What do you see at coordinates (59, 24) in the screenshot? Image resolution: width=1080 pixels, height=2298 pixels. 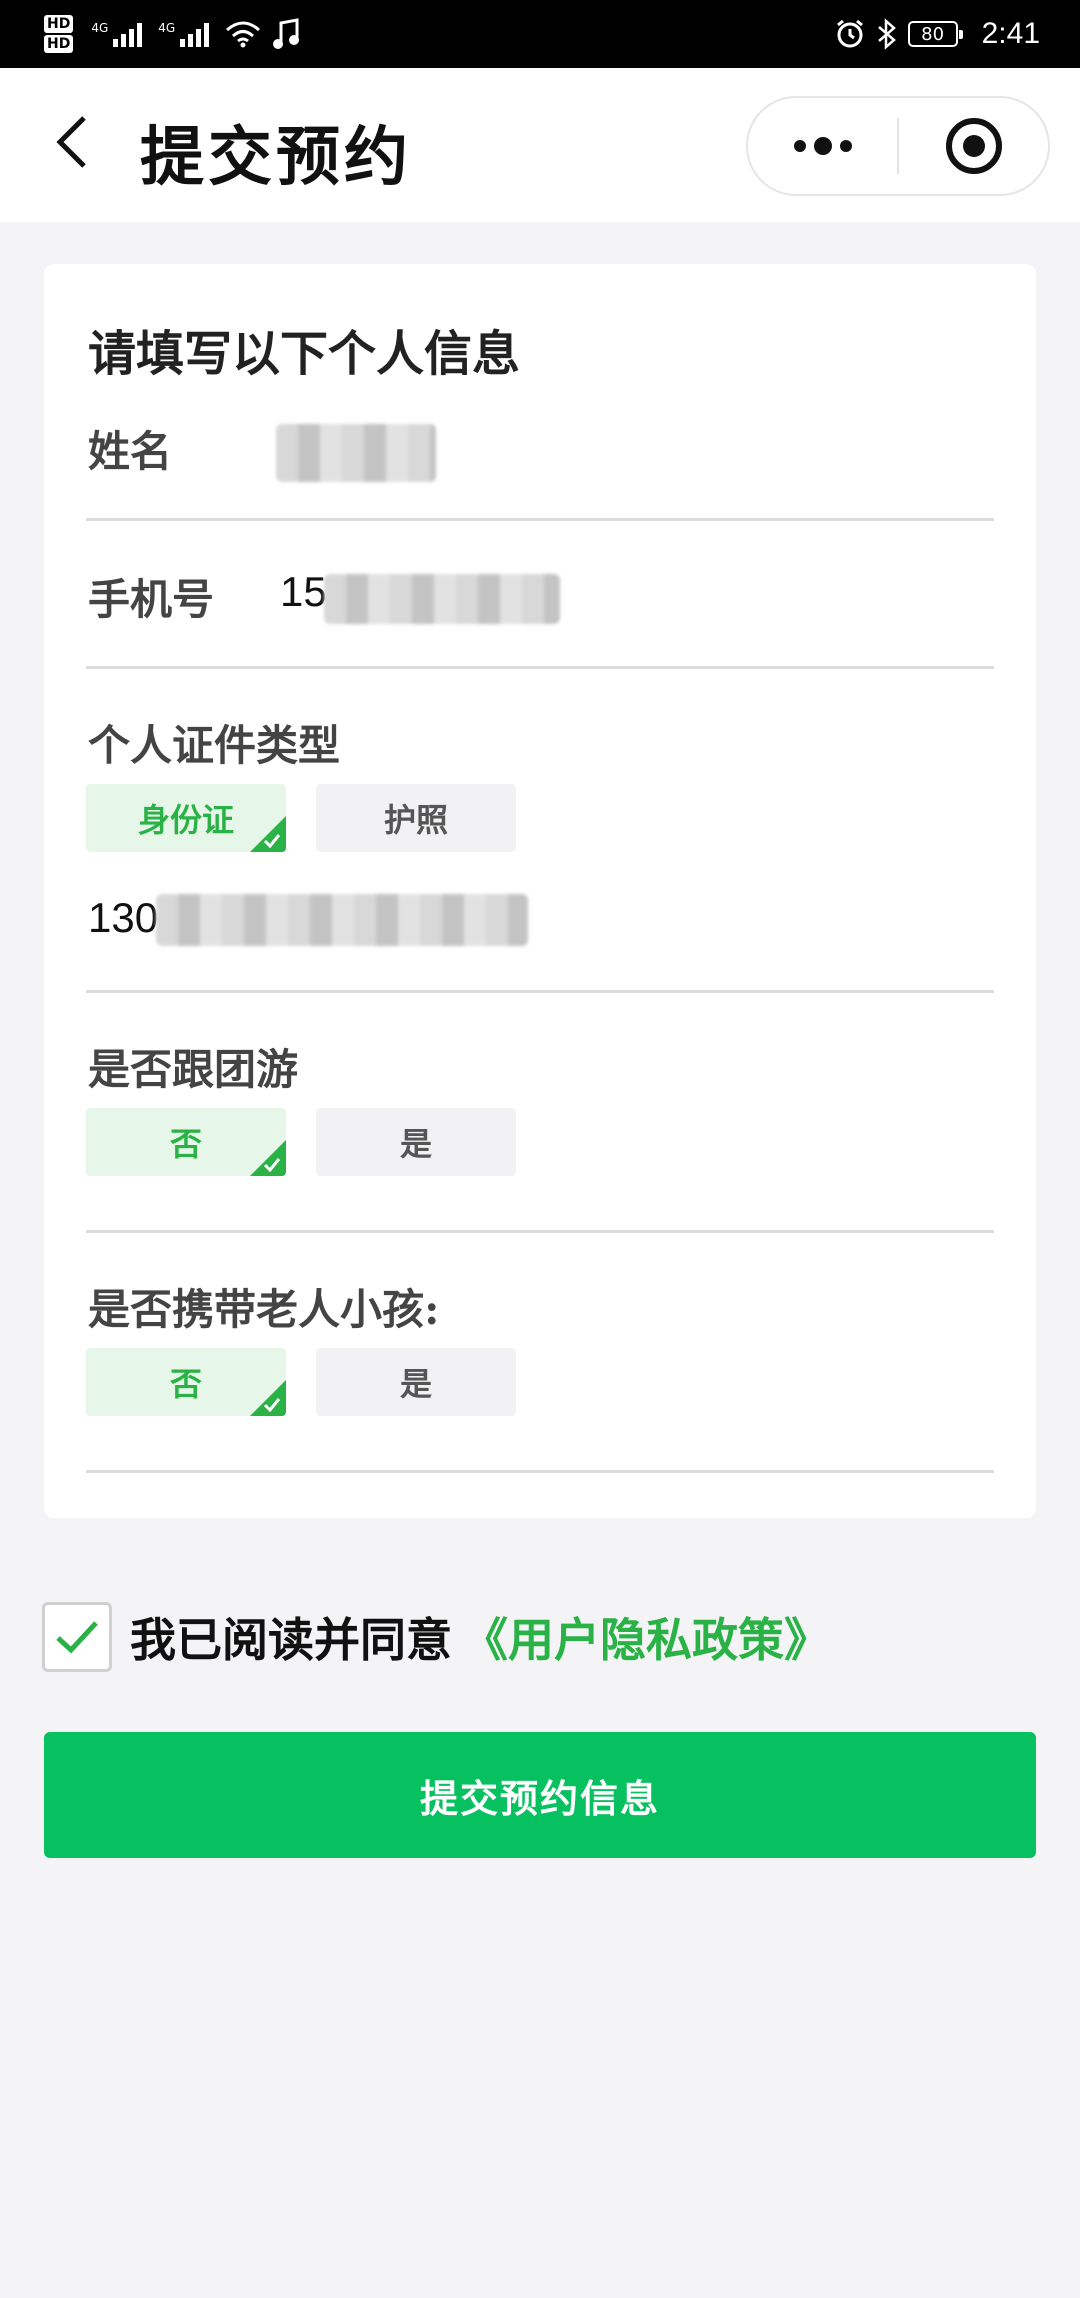 I see `hd-tag-top: HD` at bounding box center [59, 24].